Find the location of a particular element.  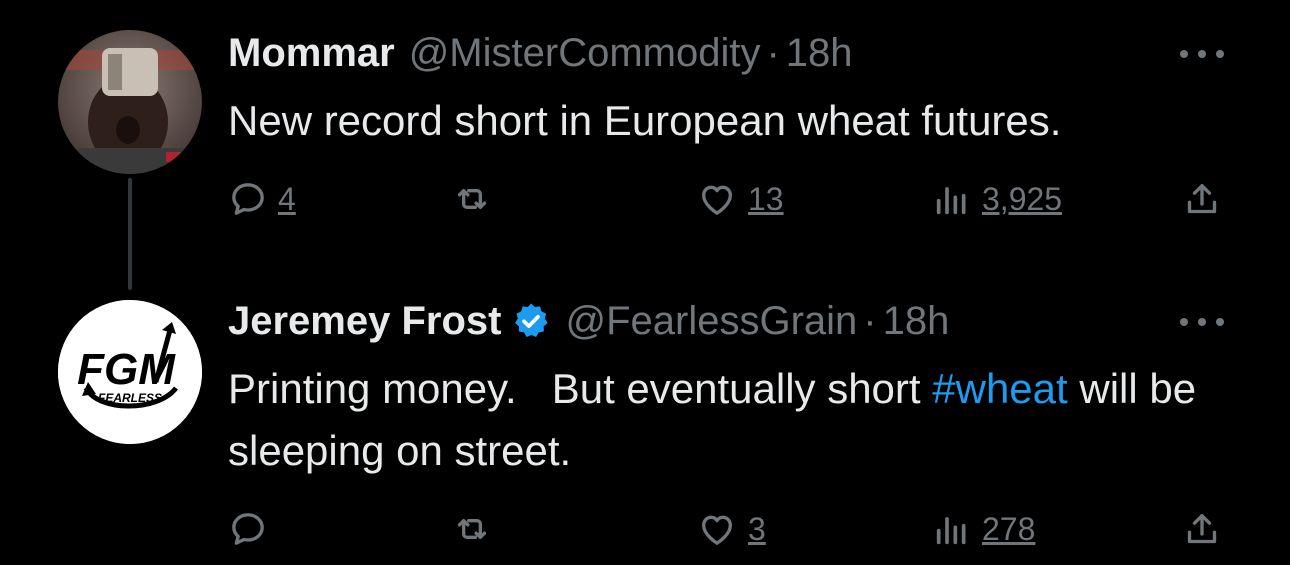

avatar-fearless-grain: FGM FEARLESS is located at coordinates (130, 372).